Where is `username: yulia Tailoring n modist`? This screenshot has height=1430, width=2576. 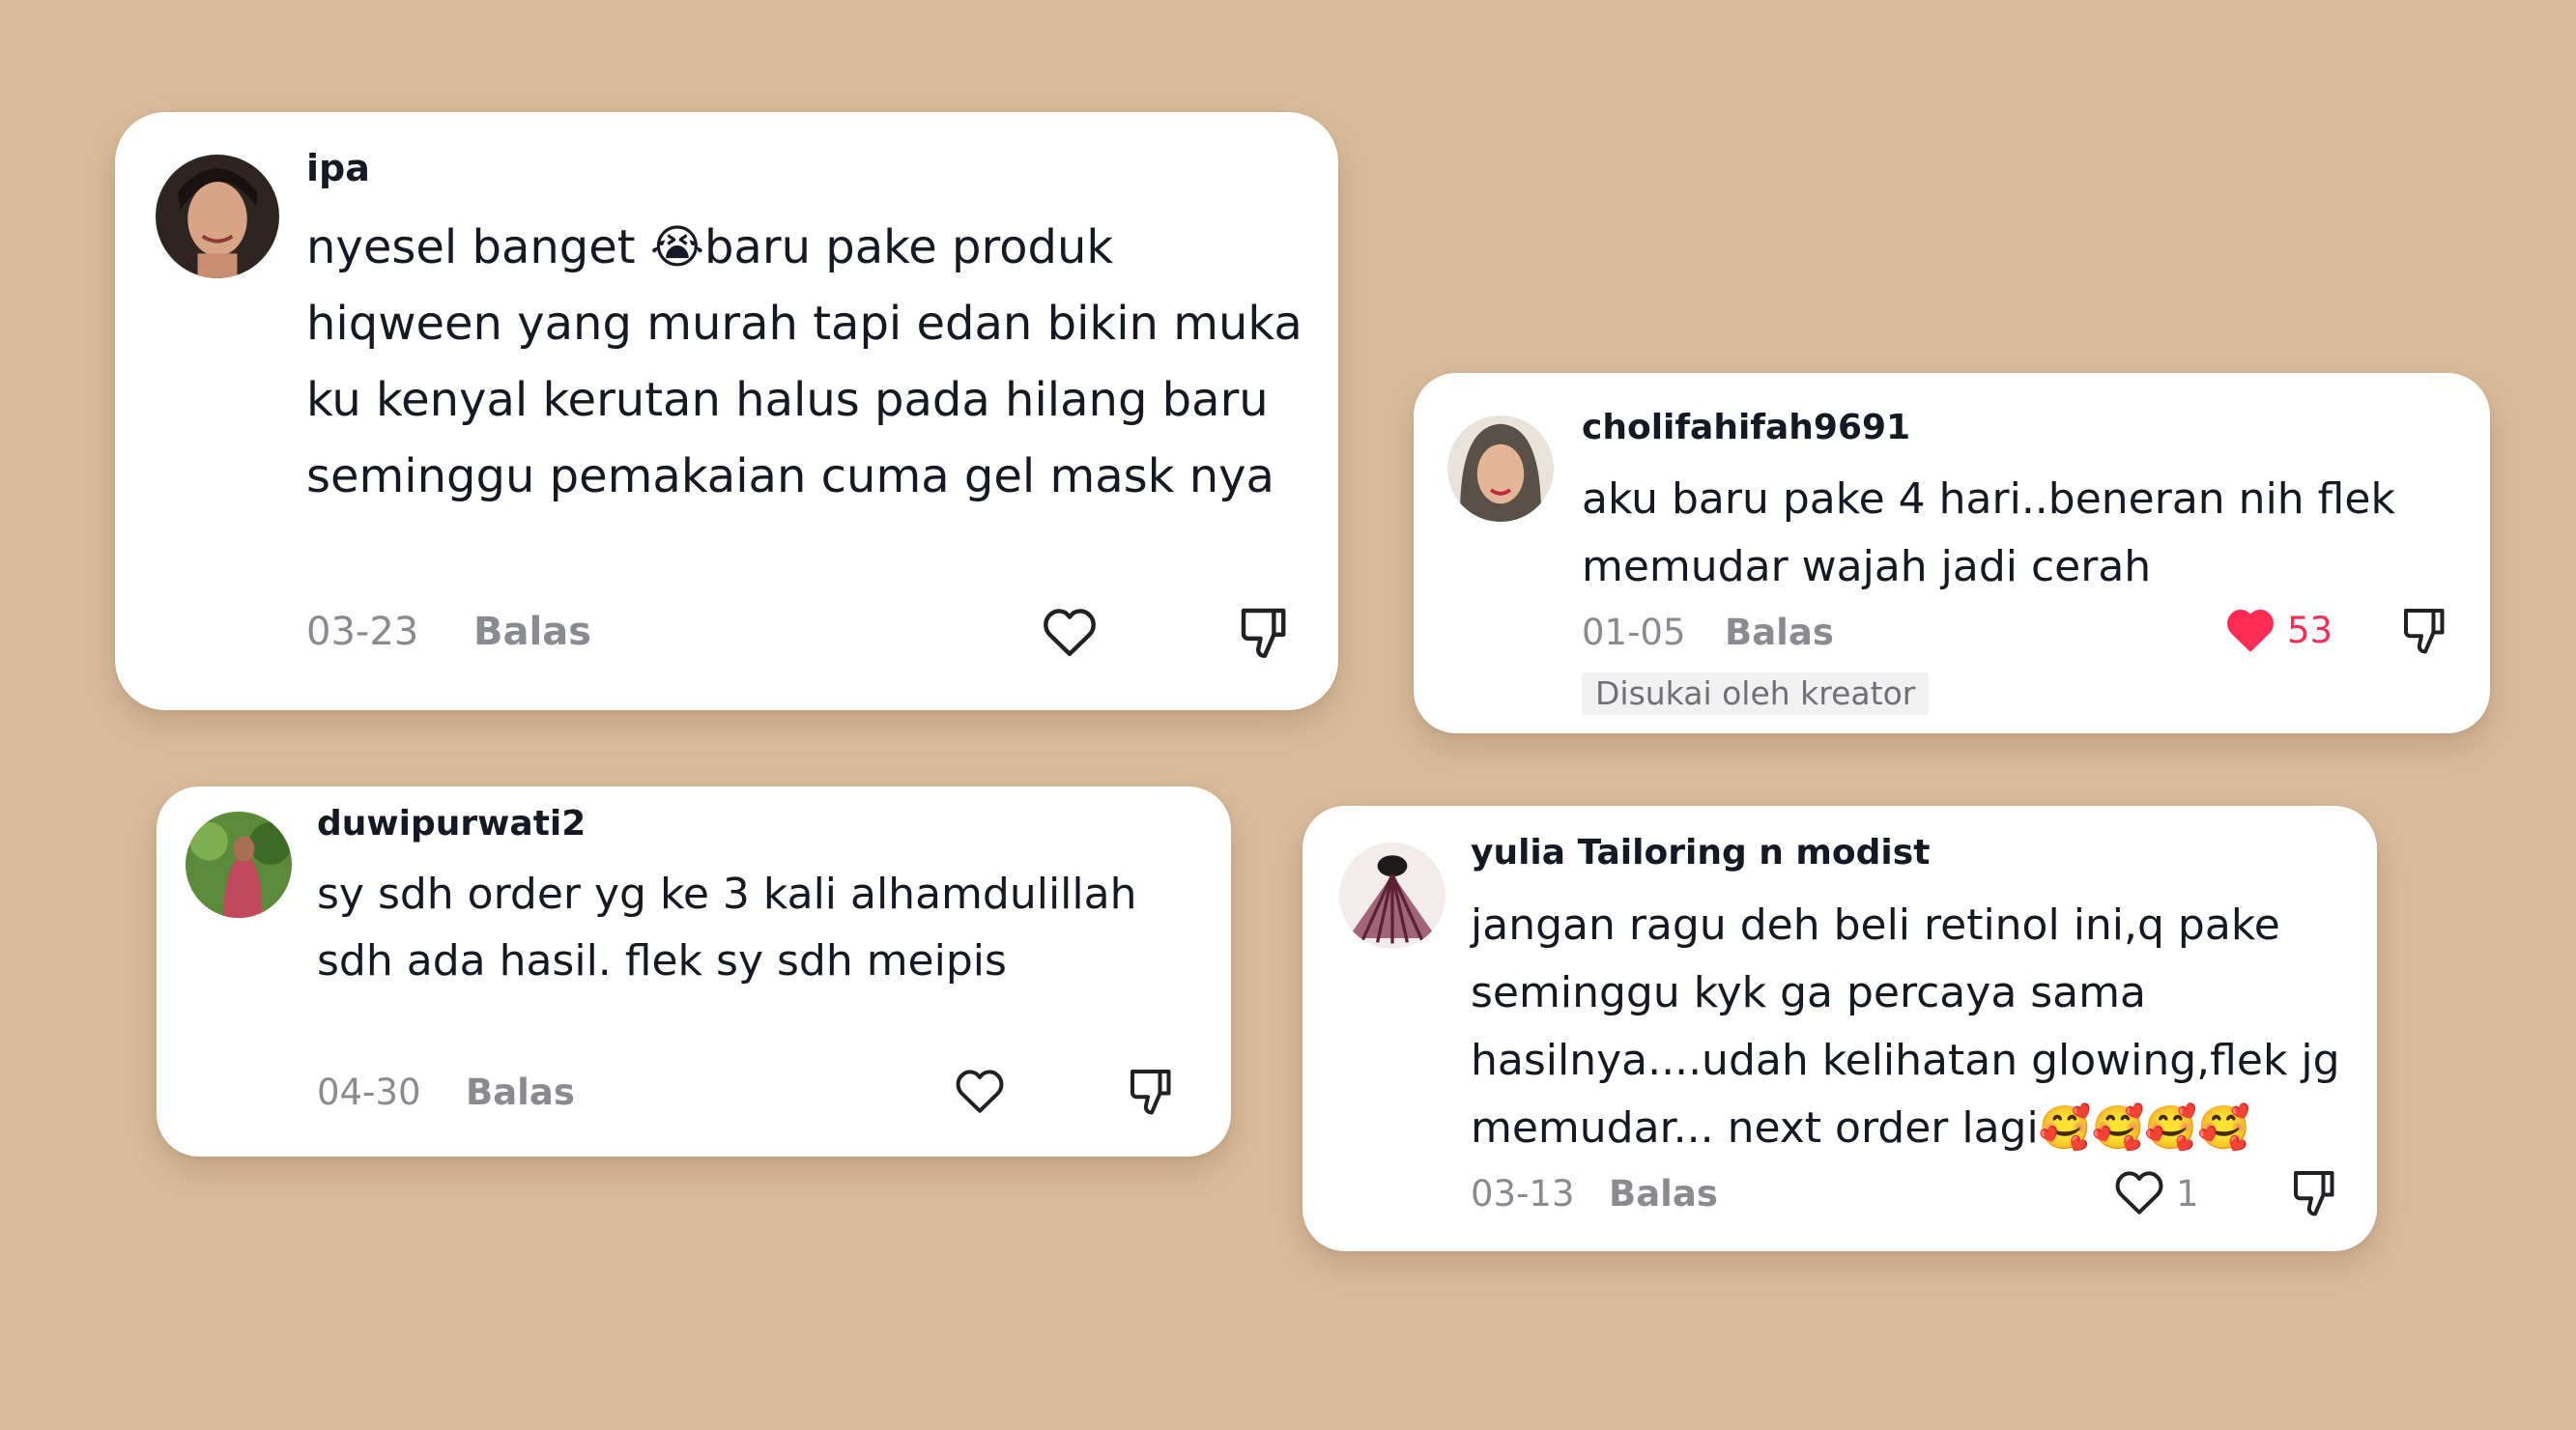 username: yulia Tailoring n modist is located at coordinates (1701, 853).